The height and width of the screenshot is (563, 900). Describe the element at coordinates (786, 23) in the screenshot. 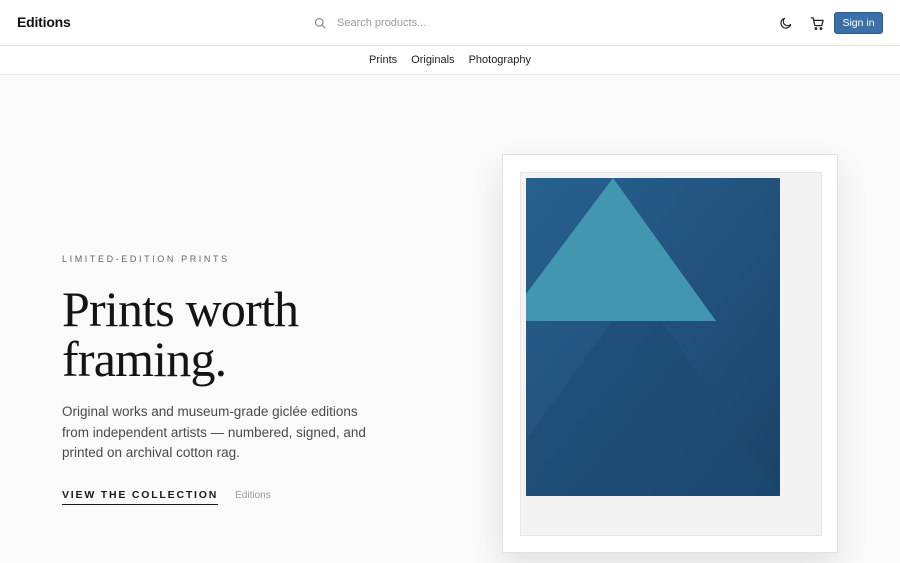

I see `moon-icon` at that location.